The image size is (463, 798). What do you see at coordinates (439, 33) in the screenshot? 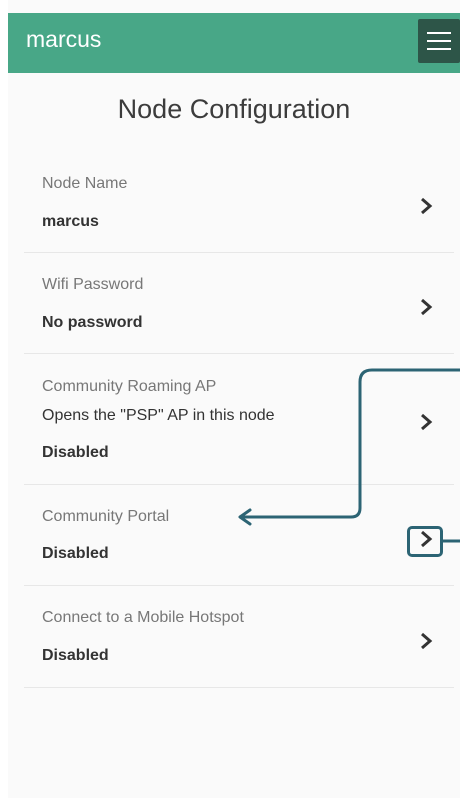
I see `hamburger-menu-icon` at bounding box center [439, 33].